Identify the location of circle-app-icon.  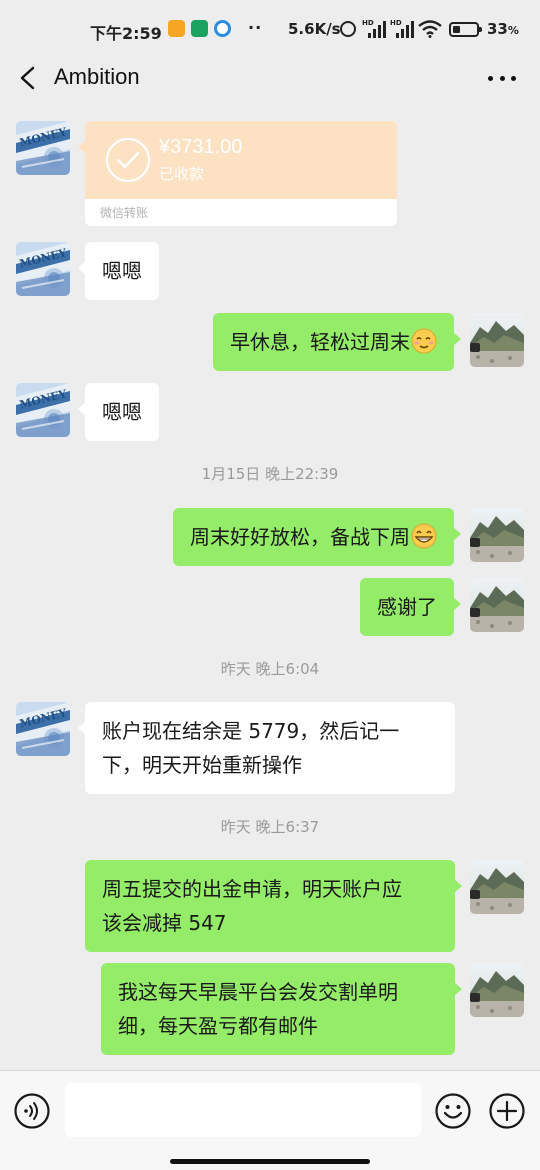
(222, 28).